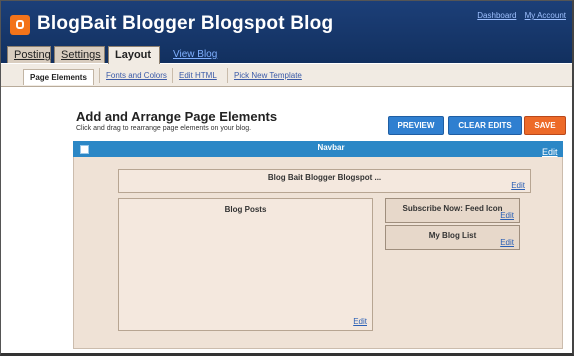  What do you see at coordinates (267, 75) in the screenshot?
I see `subtab-pick-template: Pick New Template` at bounding box center [267, 75].